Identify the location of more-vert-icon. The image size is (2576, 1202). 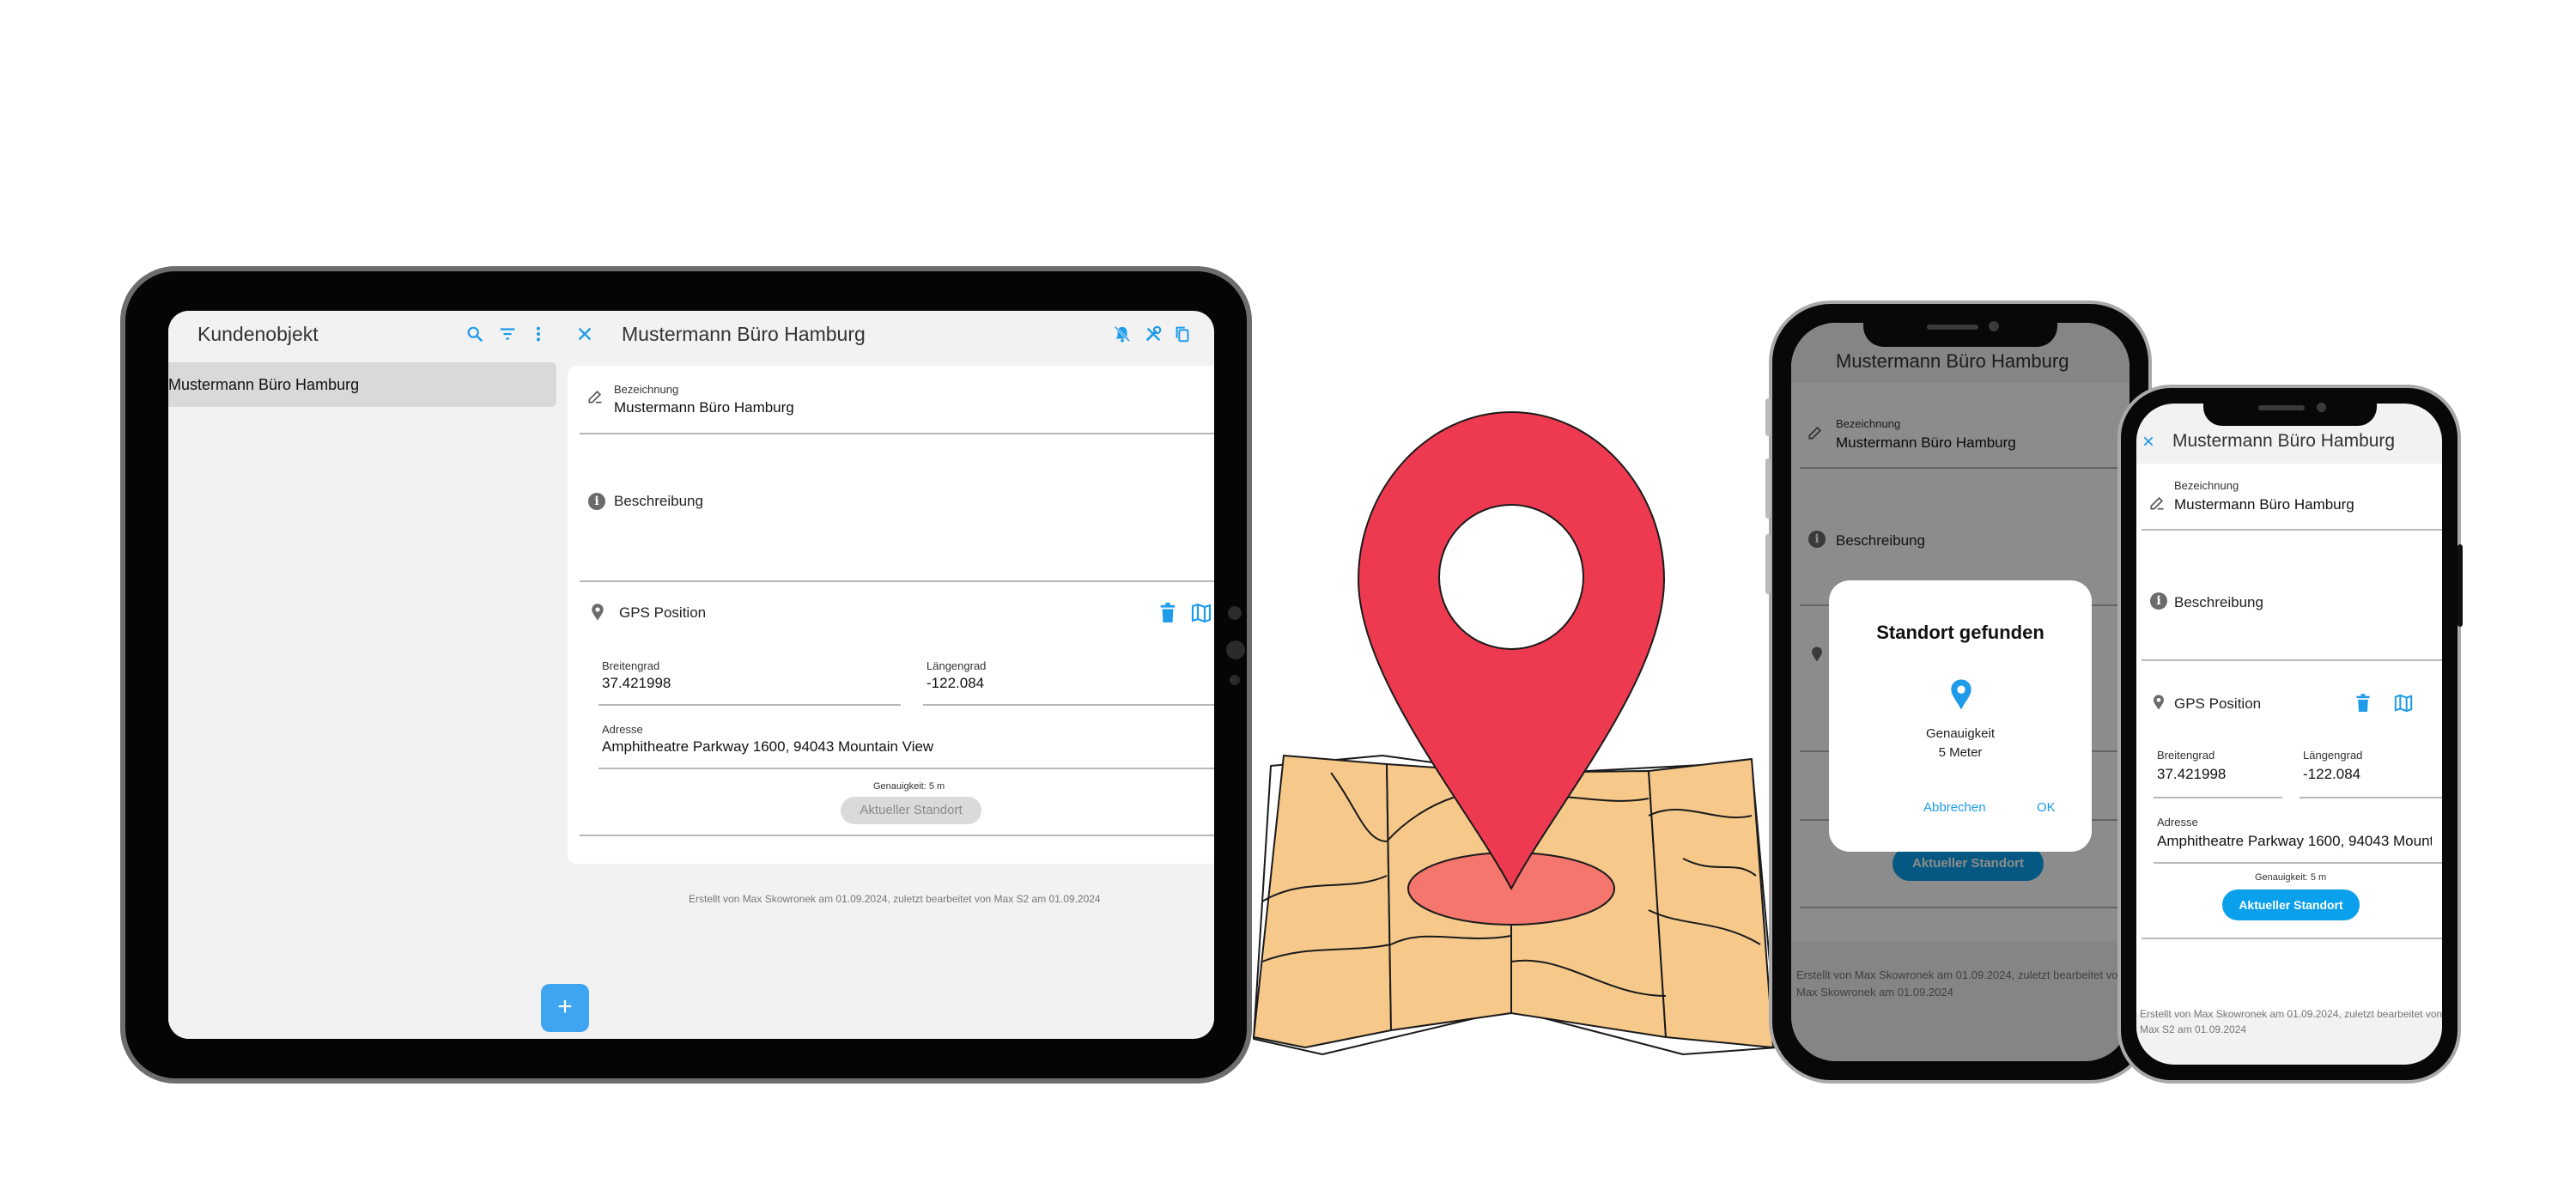
(538, 334).